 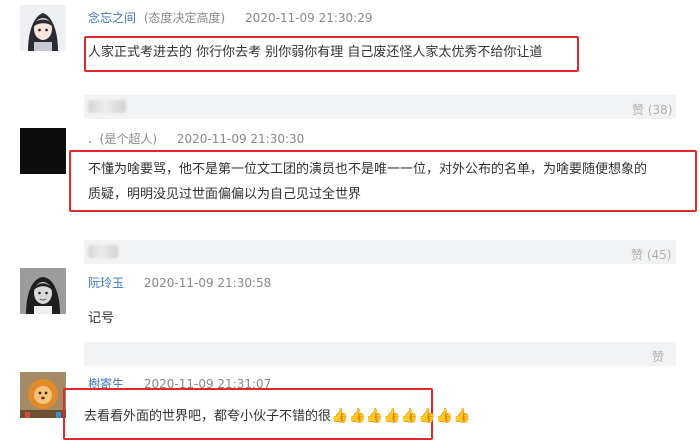 I want to click on comment-header: 阮玲玉 2020-11-09 21:30:58, so click(x=179, y=282).